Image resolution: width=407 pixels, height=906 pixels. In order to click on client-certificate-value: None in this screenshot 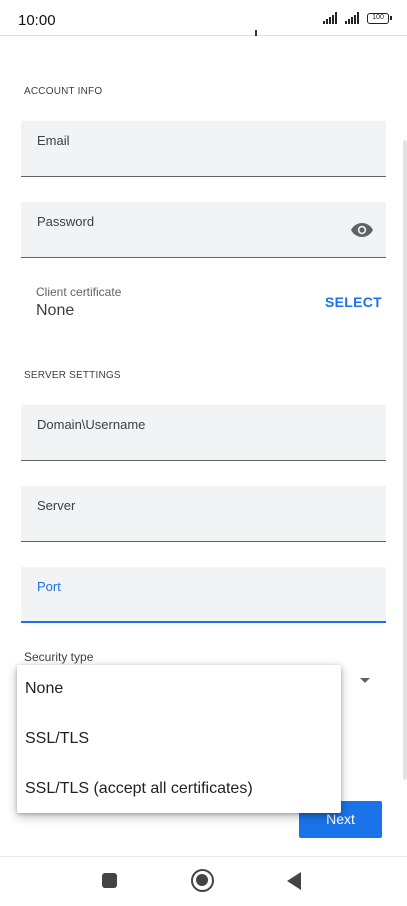, I will do `click(55, 310)`.